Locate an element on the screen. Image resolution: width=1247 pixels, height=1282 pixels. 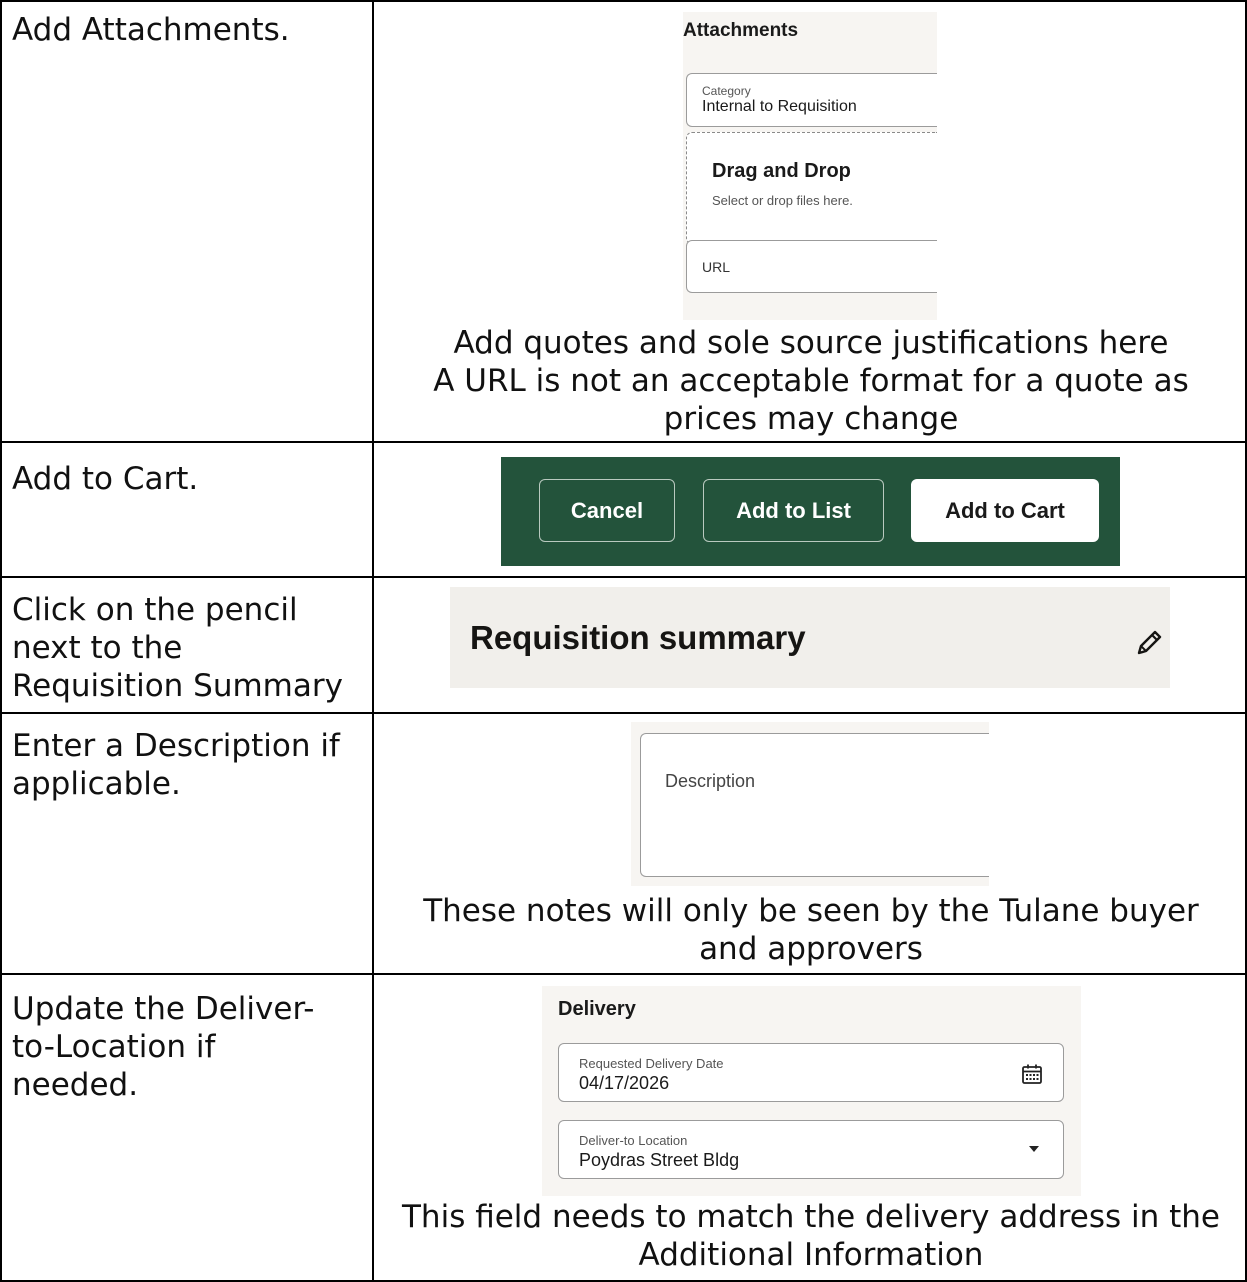
requisition-summary-title: Requisition summary is located at coordinates (638, 637).